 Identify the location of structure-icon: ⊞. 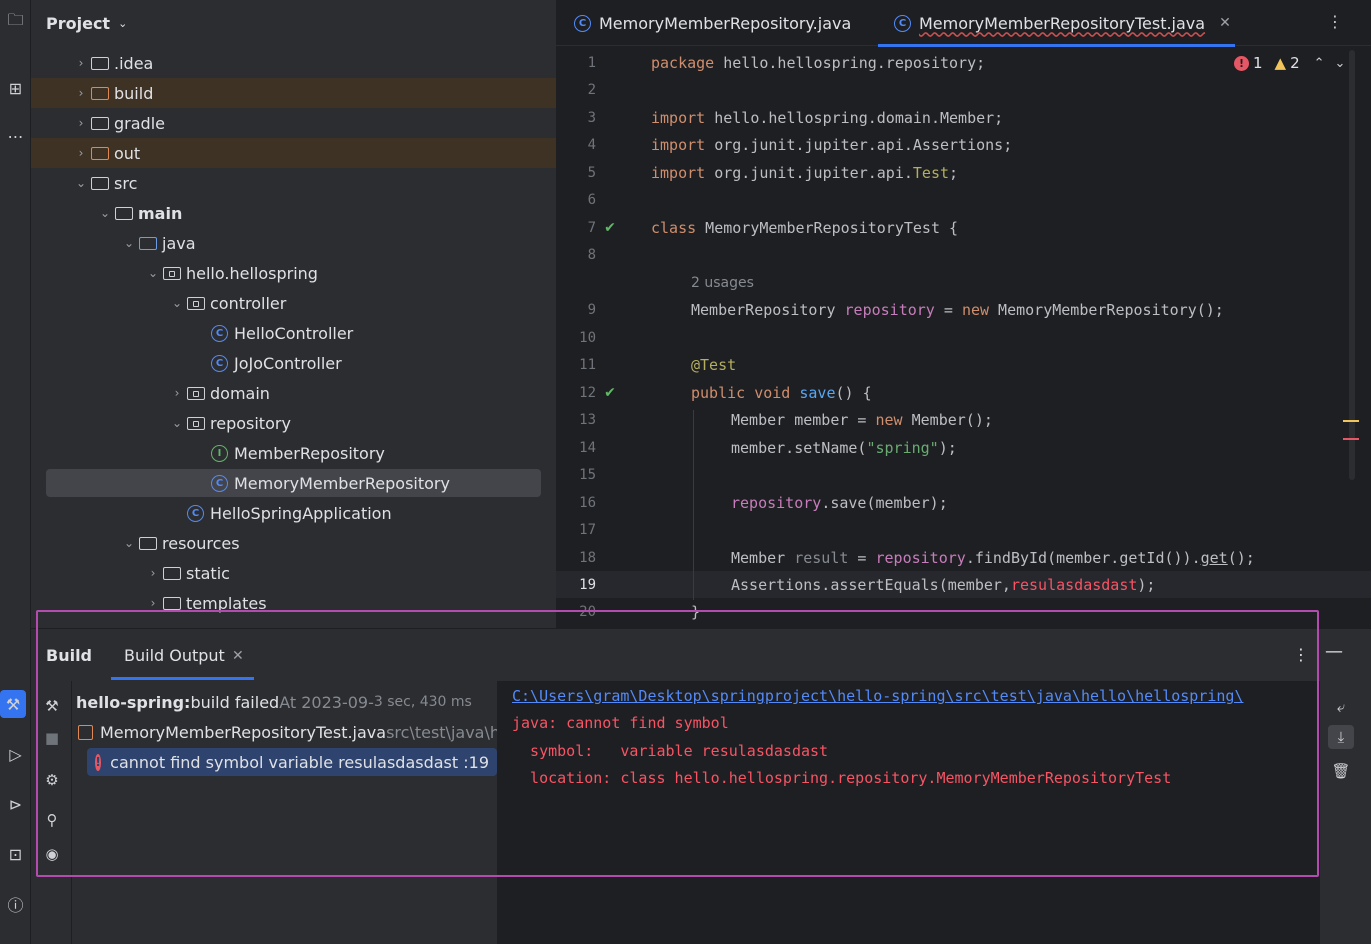
(15, 88).